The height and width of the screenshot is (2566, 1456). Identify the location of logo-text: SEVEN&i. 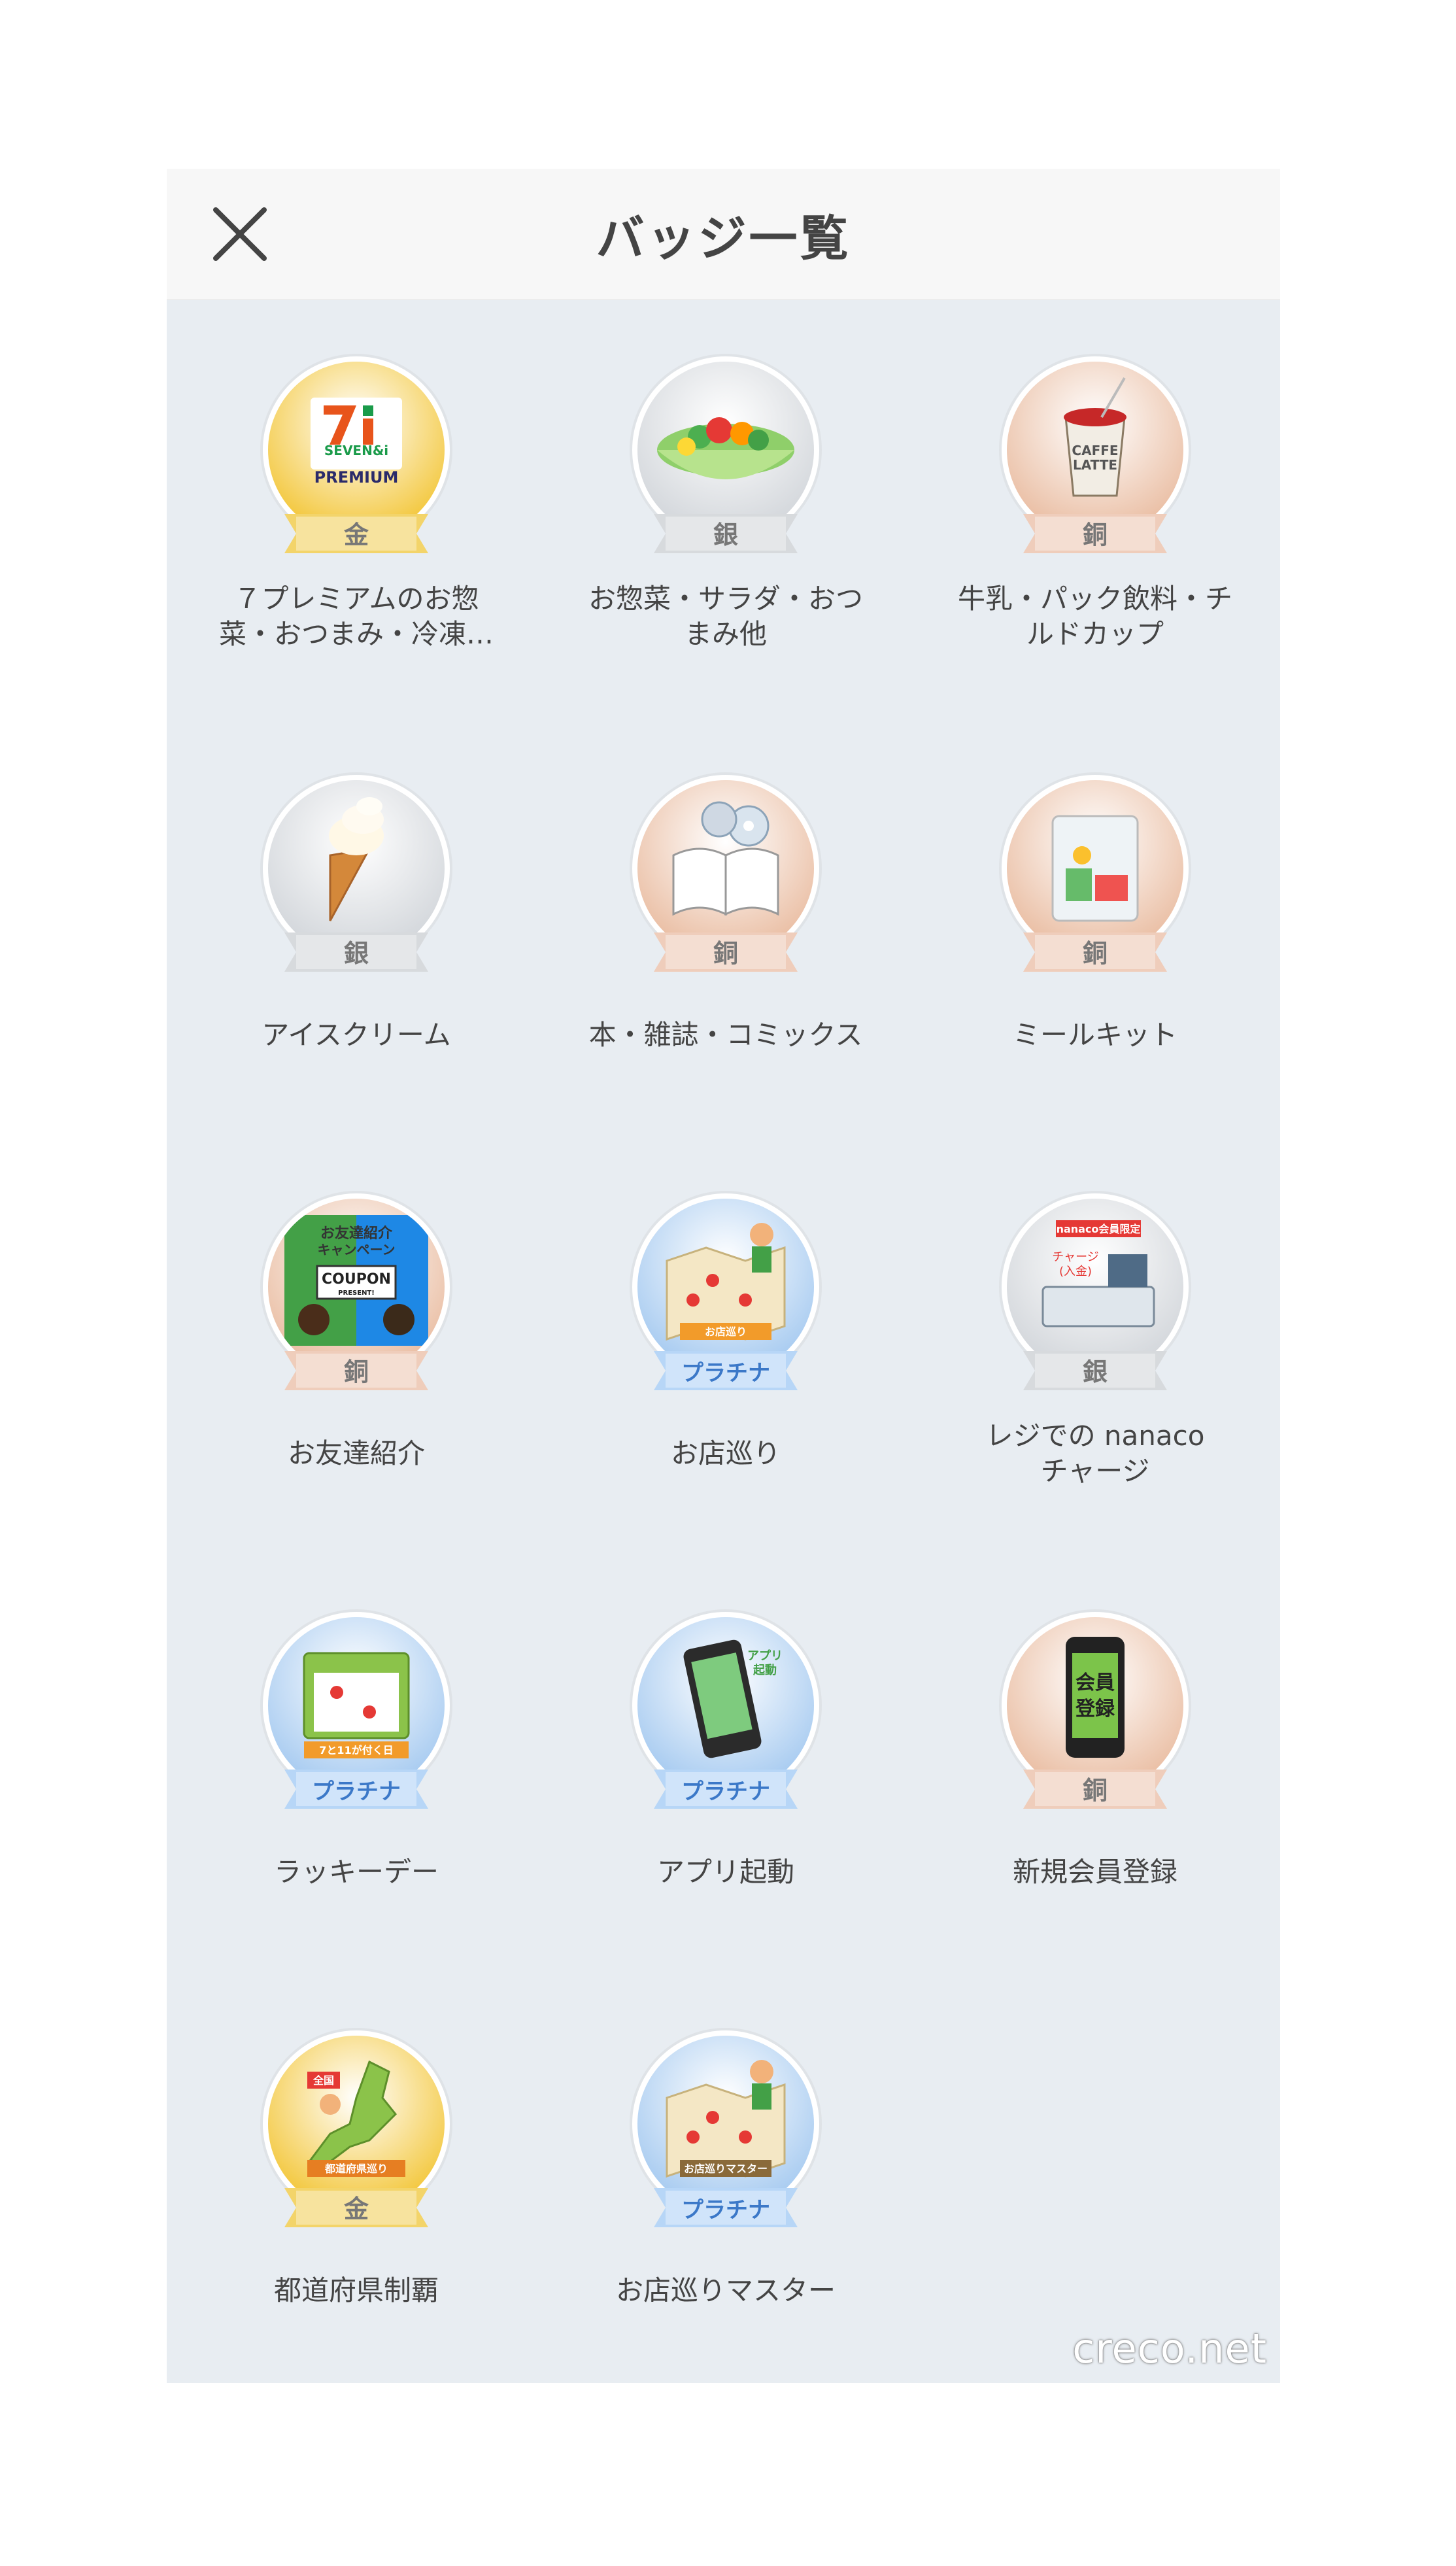
(356, 450).